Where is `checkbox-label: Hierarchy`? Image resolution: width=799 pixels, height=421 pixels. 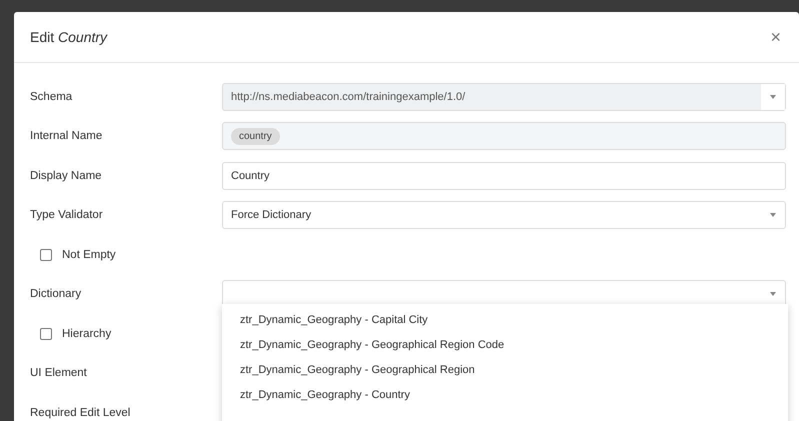 checkbox-label: Hierarchy is located at coordinates (87, 334).